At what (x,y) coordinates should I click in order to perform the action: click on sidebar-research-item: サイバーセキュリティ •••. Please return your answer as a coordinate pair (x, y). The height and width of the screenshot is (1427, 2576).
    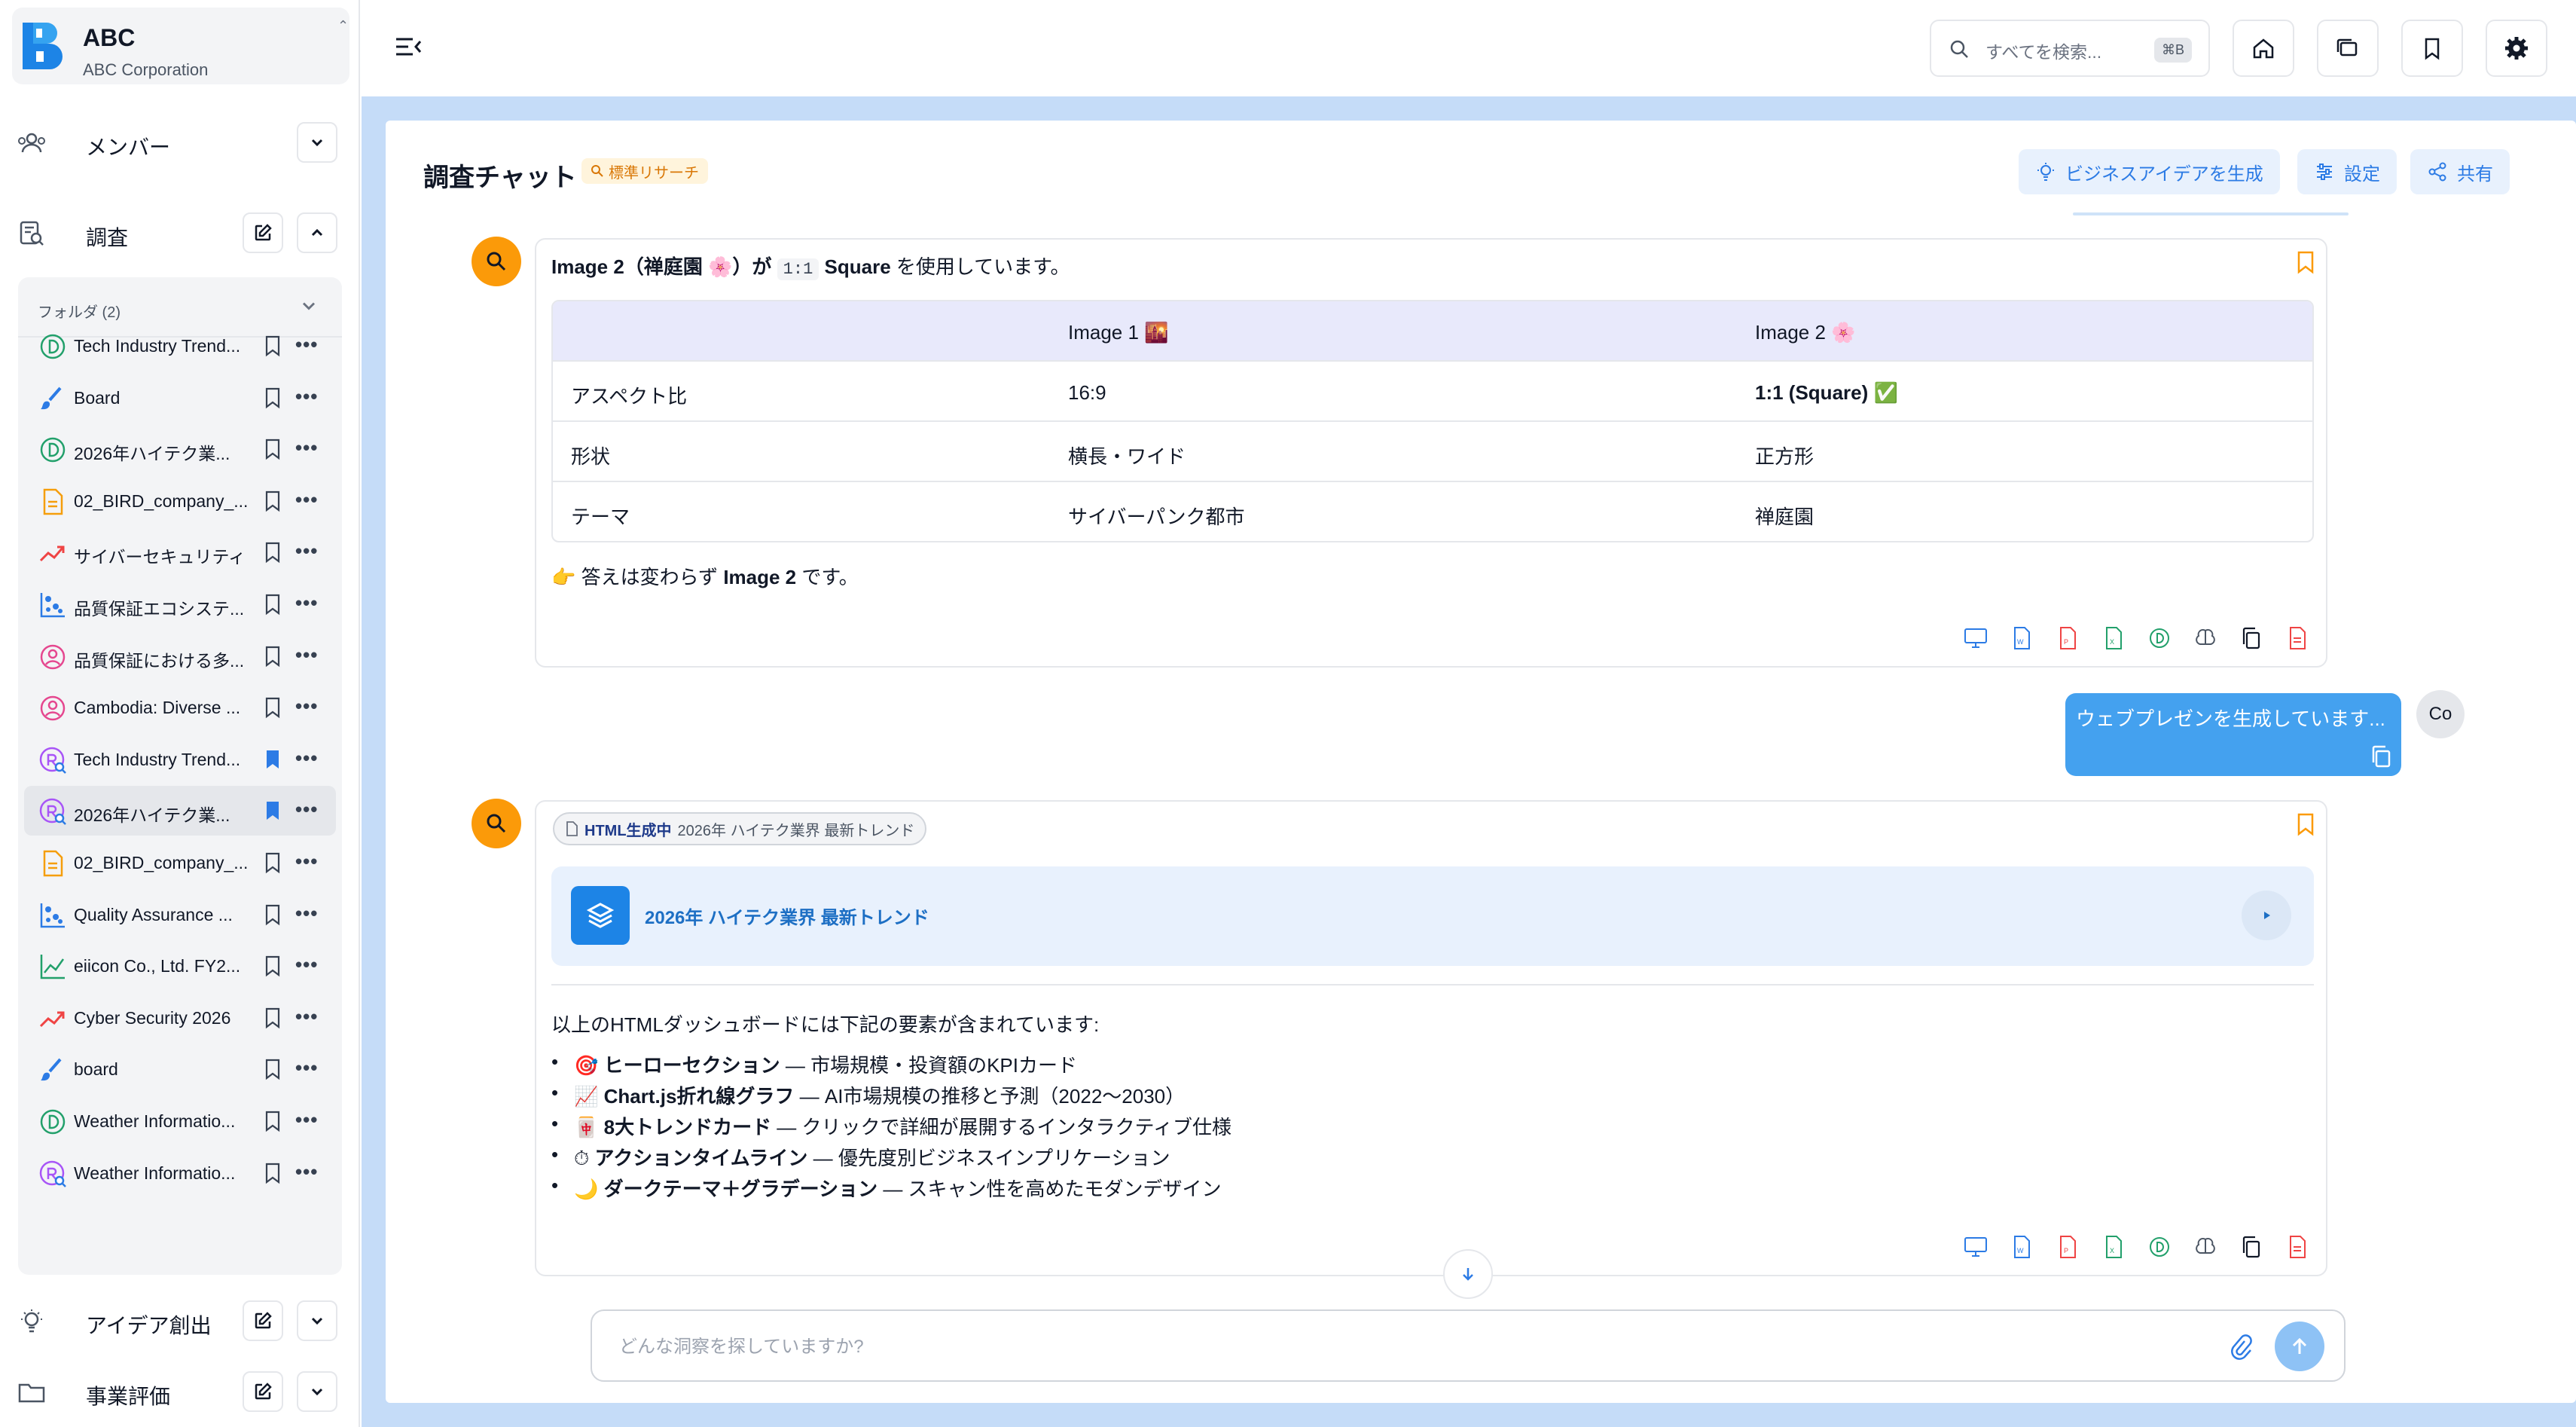
    Looking at the image, I should click on (180, 552).